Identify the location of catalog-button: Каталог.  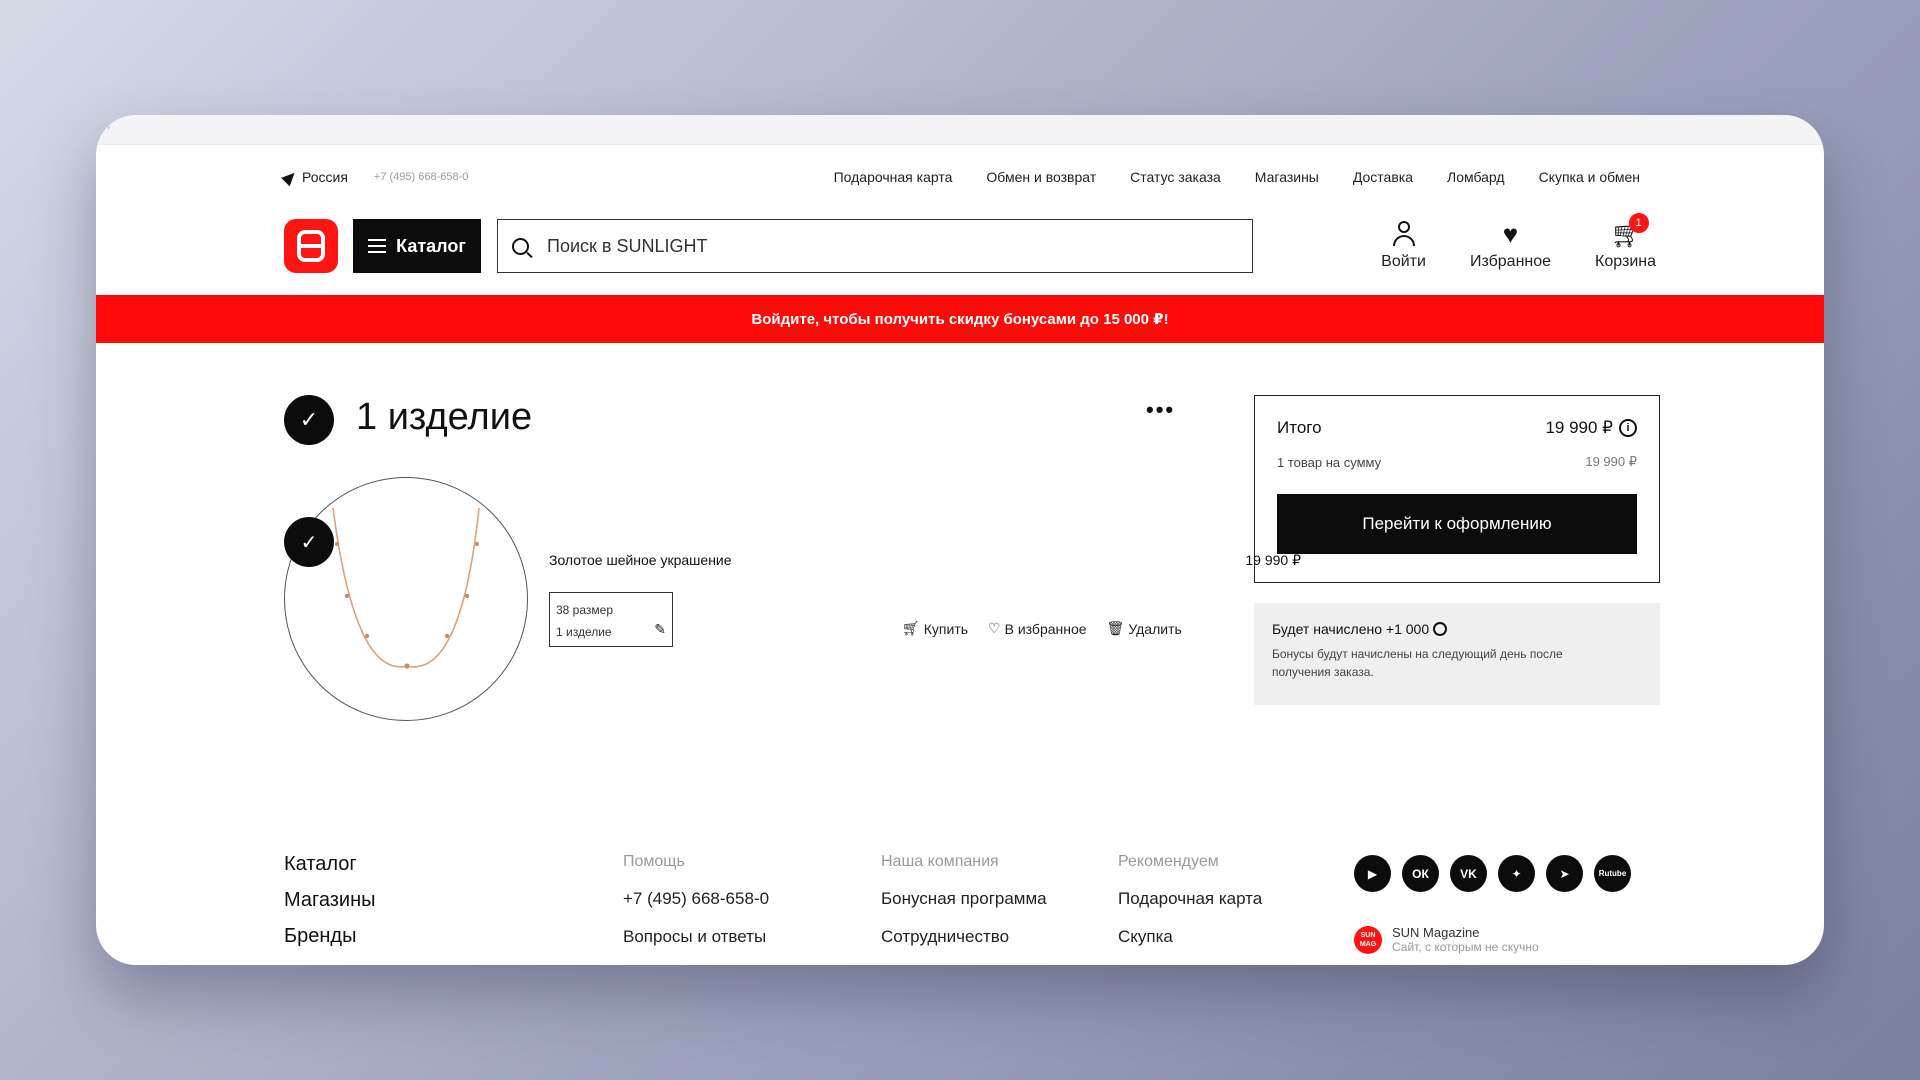
(417, 246).